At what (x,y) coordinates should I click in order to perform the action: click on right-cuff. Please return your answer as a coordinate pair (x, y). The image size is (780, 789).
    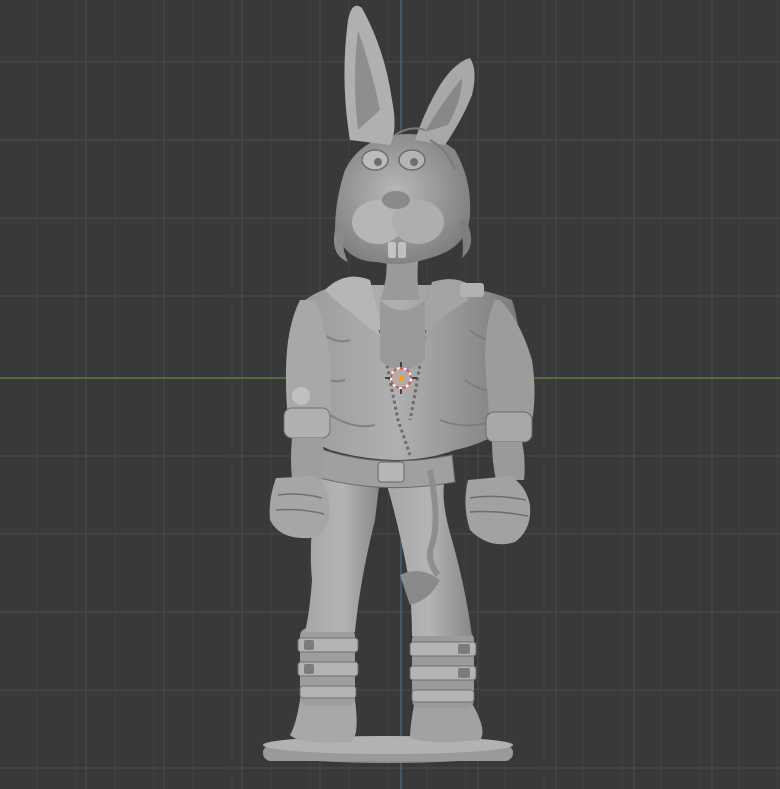
    Looking at the image, I should click on (509, 427).